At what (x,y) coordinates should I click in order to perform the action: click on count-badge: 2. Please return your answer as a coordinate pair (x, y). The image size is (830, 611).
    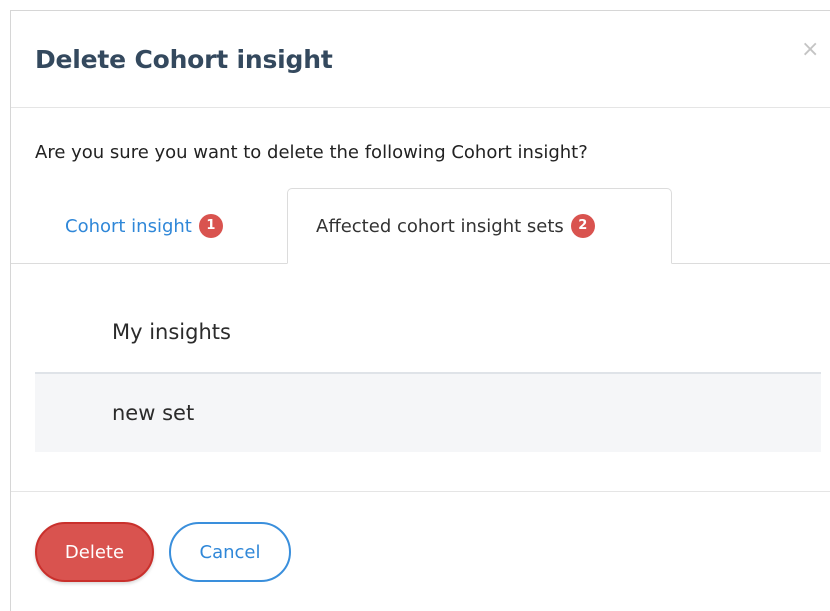
    Looking at the image, I should click on (582, 226).